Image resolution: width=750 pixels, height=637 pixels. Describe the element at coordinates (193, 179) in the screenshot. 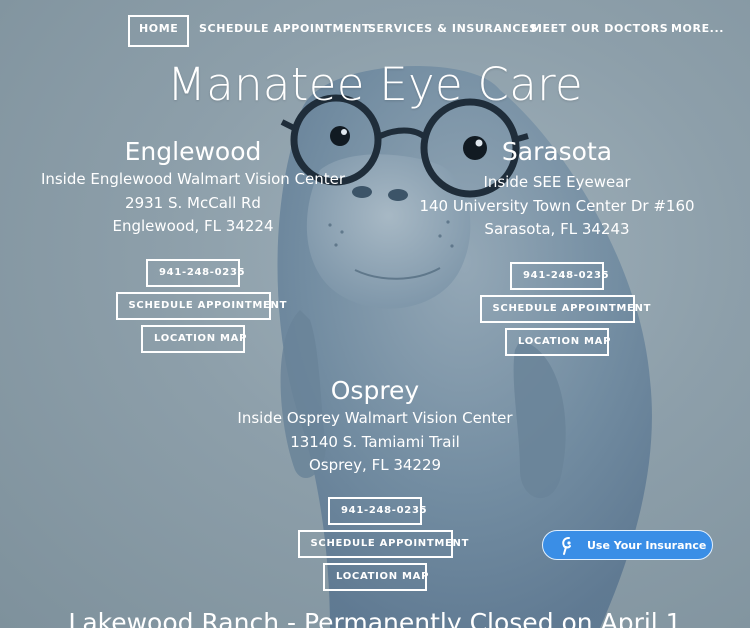

I see `location-line1: Inside Englewood Walmart Vision Center` at that location.